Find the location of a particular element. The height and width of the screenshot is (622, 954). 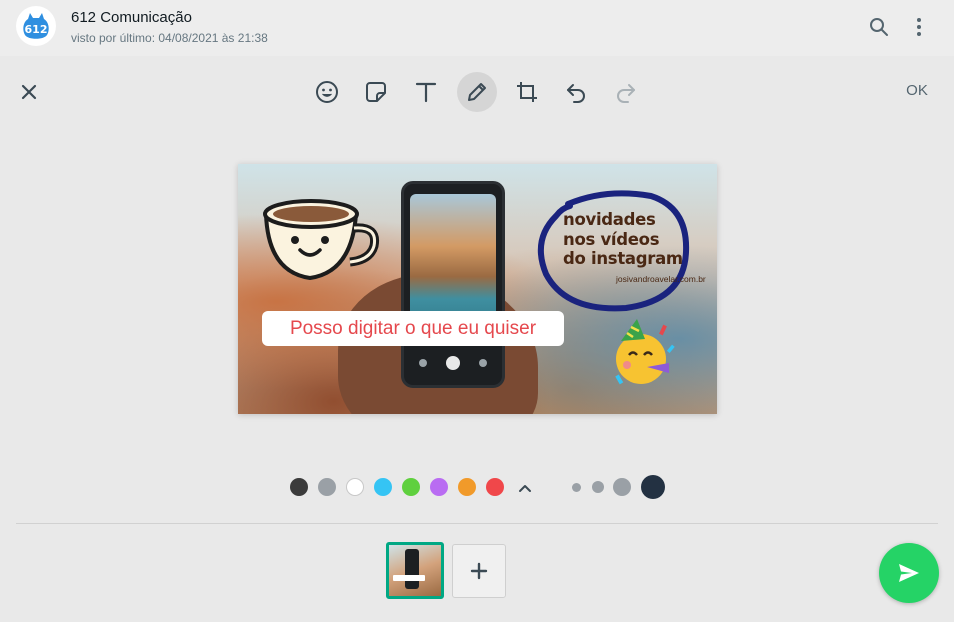

crop-icon is located at coordinates (527, 92).